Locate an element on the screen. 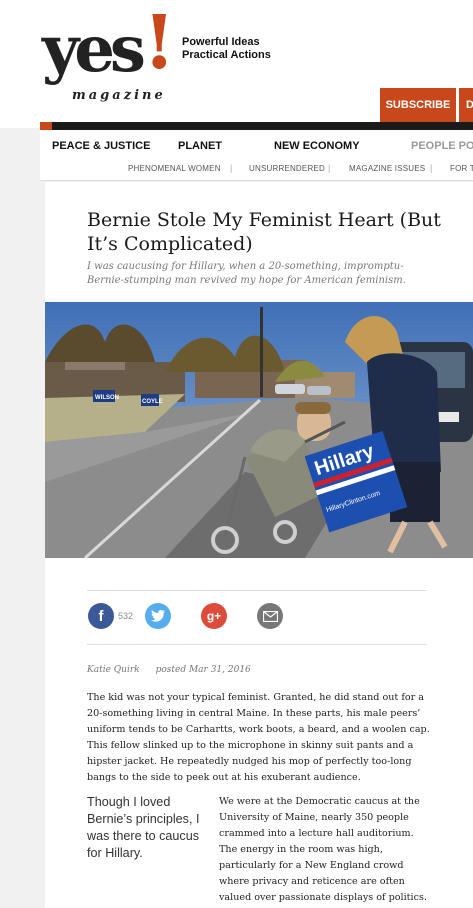 This screenshot has width=473, height=908. email-icon is located at coordinates (270, 616).